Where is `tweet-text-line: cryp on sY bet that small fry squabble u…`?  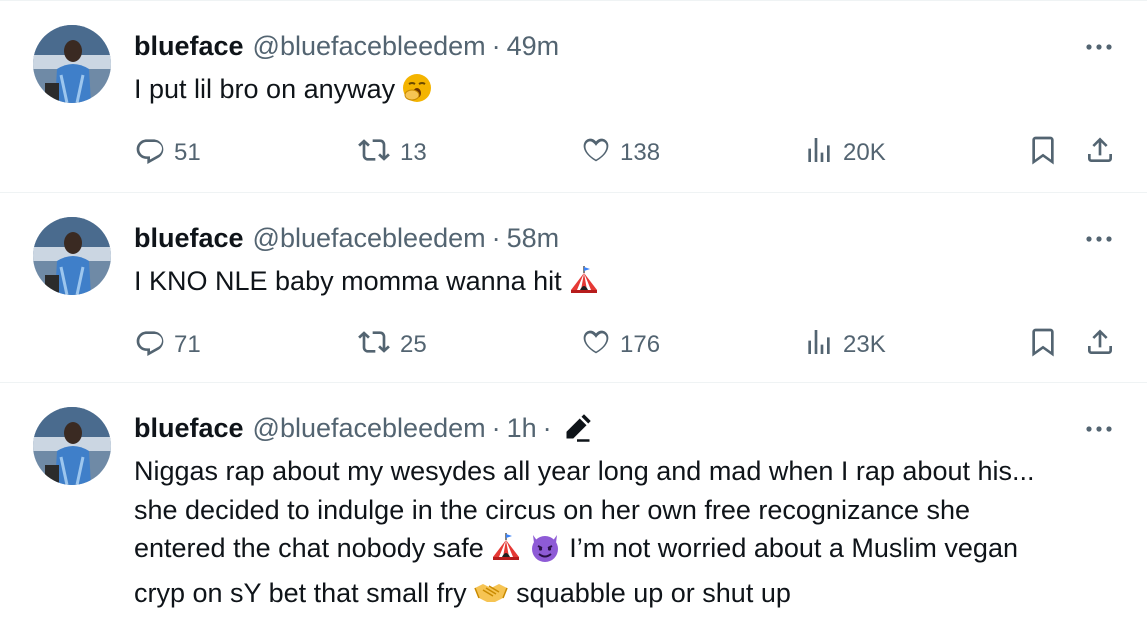
tweet-text-line: cryp on sY bet that small fry squabble u… is located at coordinates (624, 596).